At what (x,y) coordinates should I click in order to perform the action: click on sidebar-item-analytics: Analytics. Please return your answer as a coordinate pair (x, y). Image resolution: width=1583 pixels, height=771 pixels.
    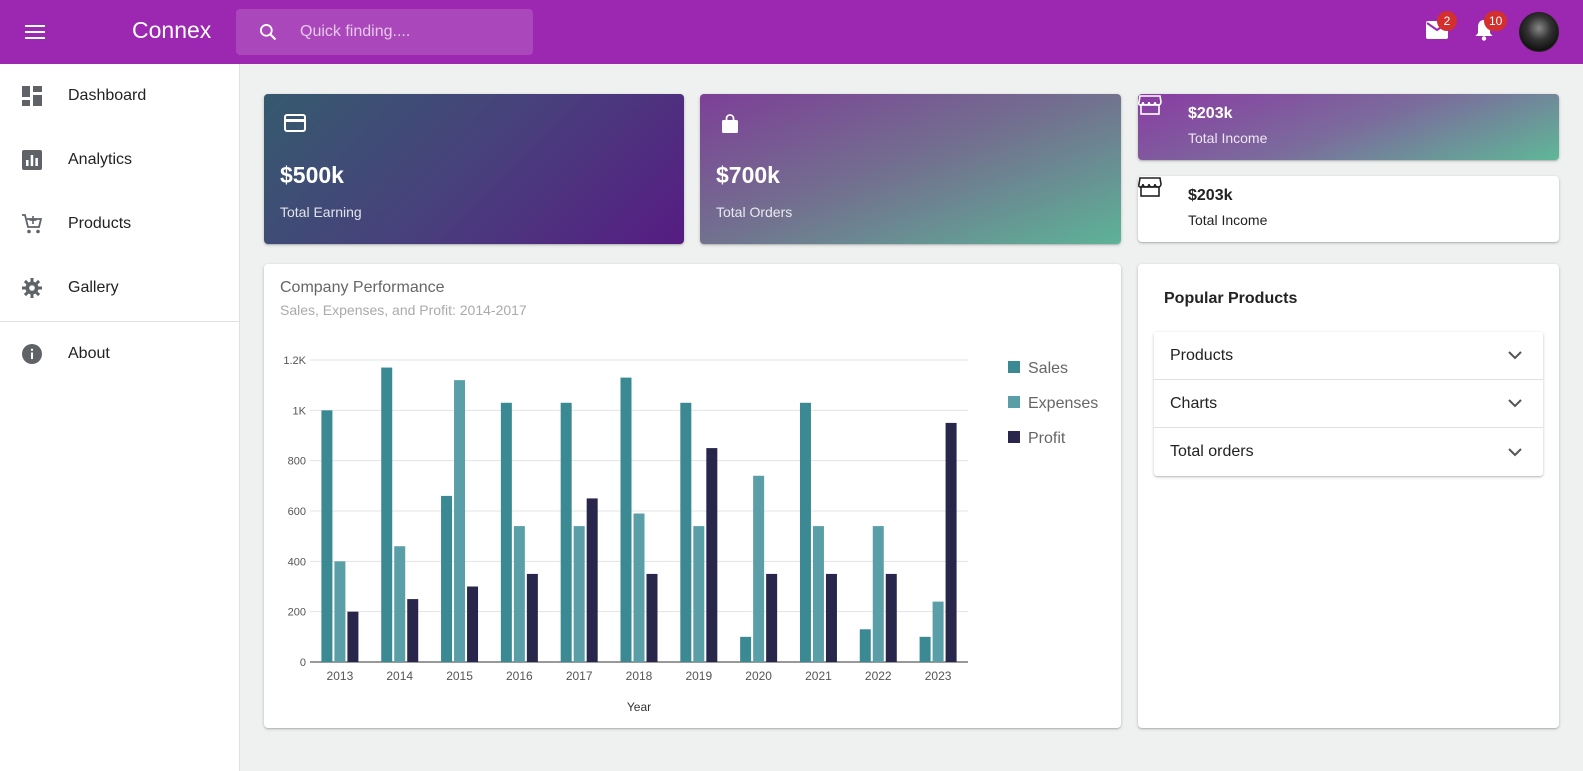
    Looking at the image, I should click on (119, 160).